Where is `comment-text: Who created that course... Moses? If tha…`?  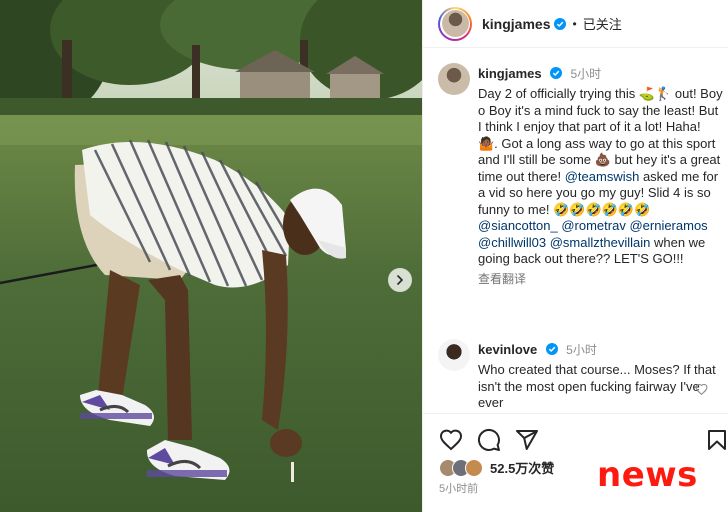 comment-text: Who created that course... Moses? If tha… is located at coordinates (597, 386).